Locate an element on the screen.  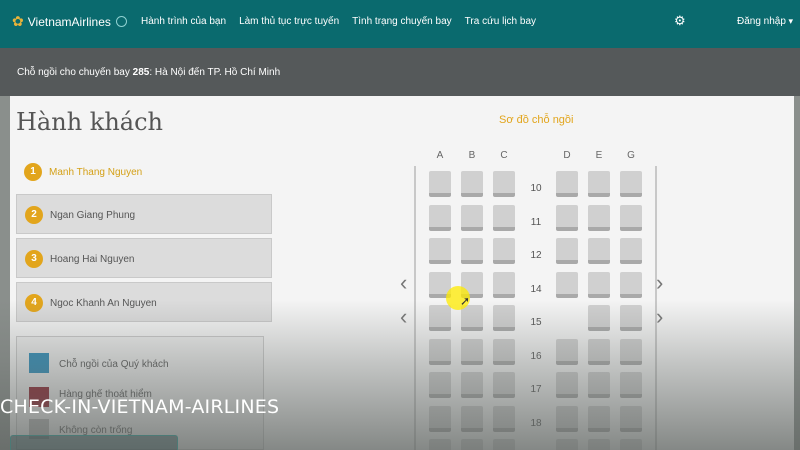
seat-11E is located at coordinates (599, 217).